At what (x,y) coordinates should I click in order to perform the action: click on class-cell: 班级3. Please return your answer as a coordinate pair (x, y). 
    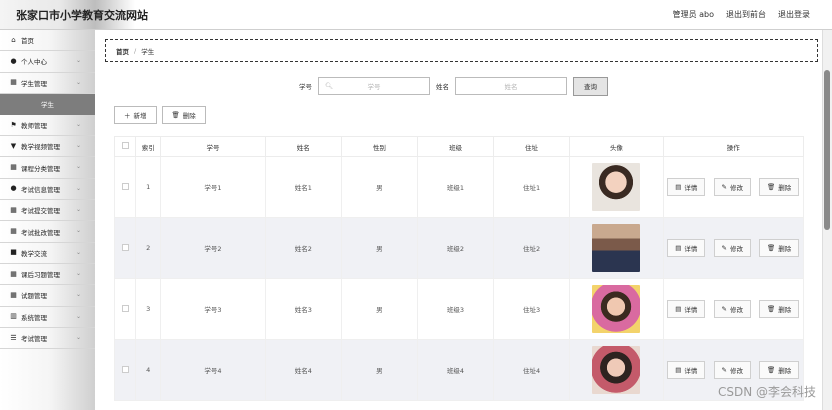
    Looking at the image, I should click on (455, 309).